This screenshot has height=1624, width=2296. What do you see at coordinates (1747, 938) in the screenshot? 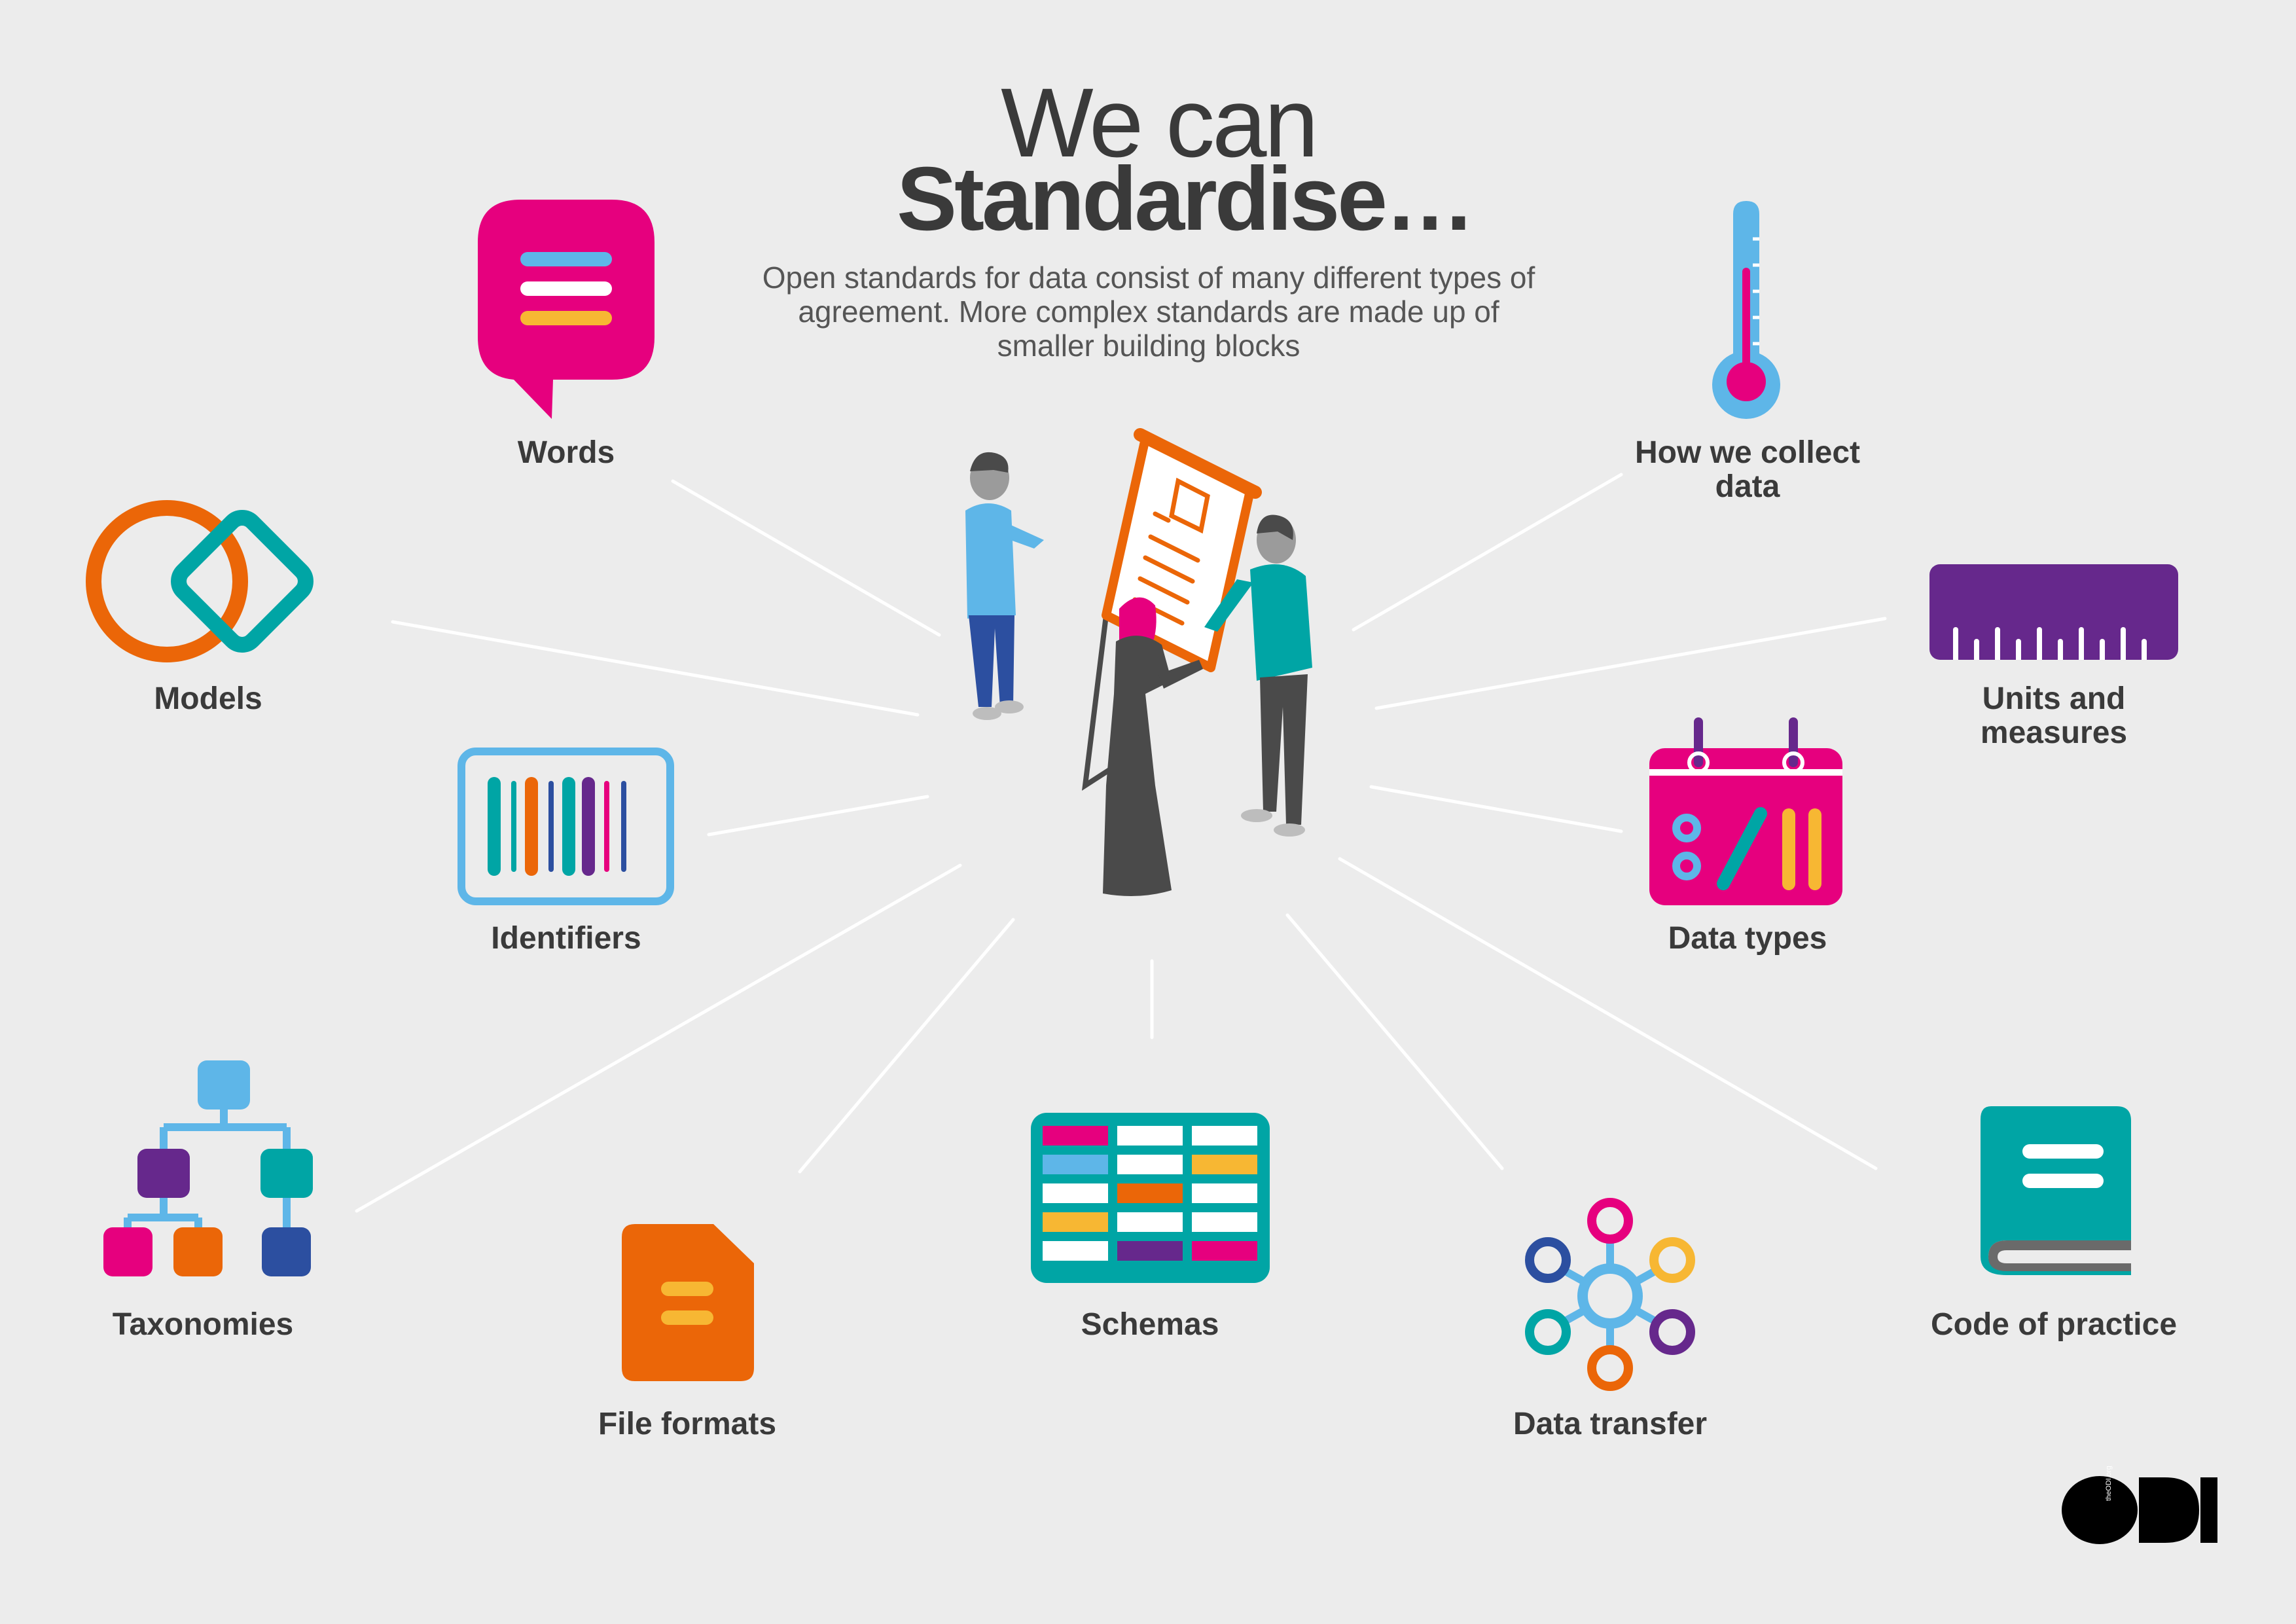
I see `label-data-types: Data types` at bounding box center [1747, 938].